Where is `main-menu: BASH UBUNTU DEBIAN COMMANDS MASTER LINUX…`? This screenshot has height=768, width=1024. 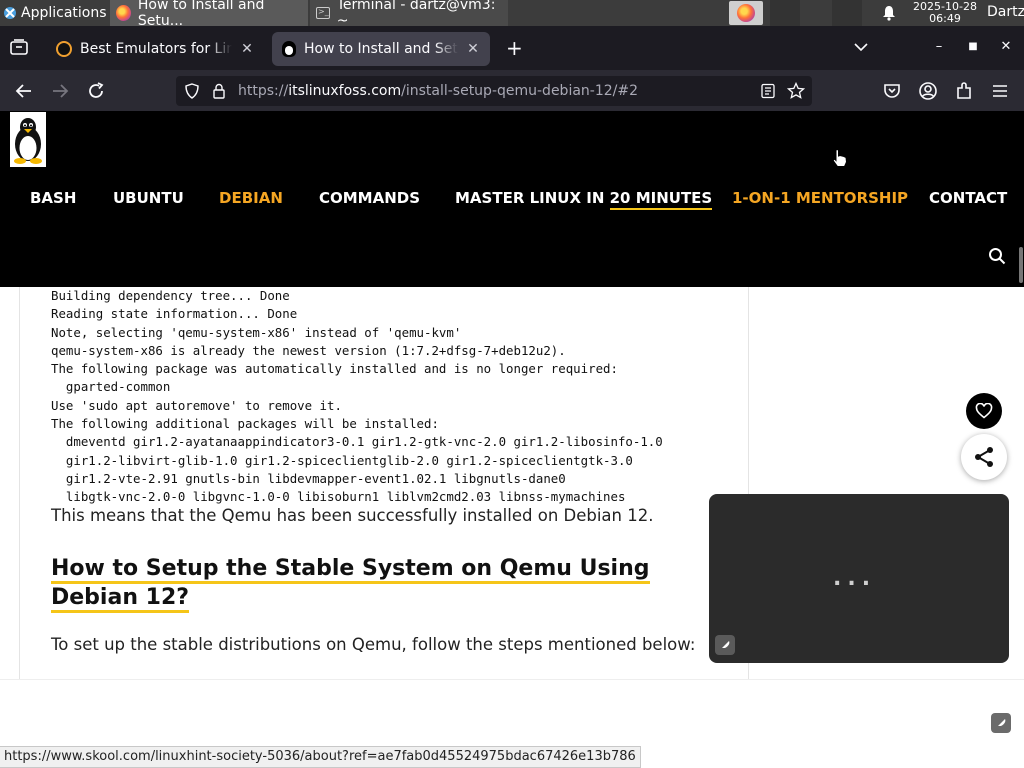
main-menu: BASH UBUNTU DEBIAN COMMANDS MASTER LINUX… is located at coordinates (512, 199).